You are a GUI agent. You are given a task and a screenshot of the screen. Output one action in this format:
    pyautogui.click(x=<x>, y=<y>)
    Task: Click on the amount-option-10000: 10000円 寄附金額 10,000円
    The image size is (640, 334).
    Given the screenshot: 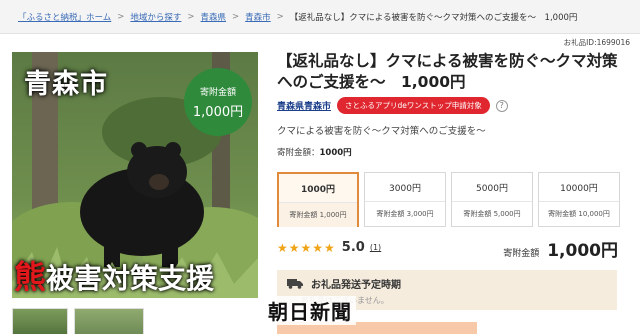 What is the action you would take?
    pyautogui.click(x=579, y=199)
    